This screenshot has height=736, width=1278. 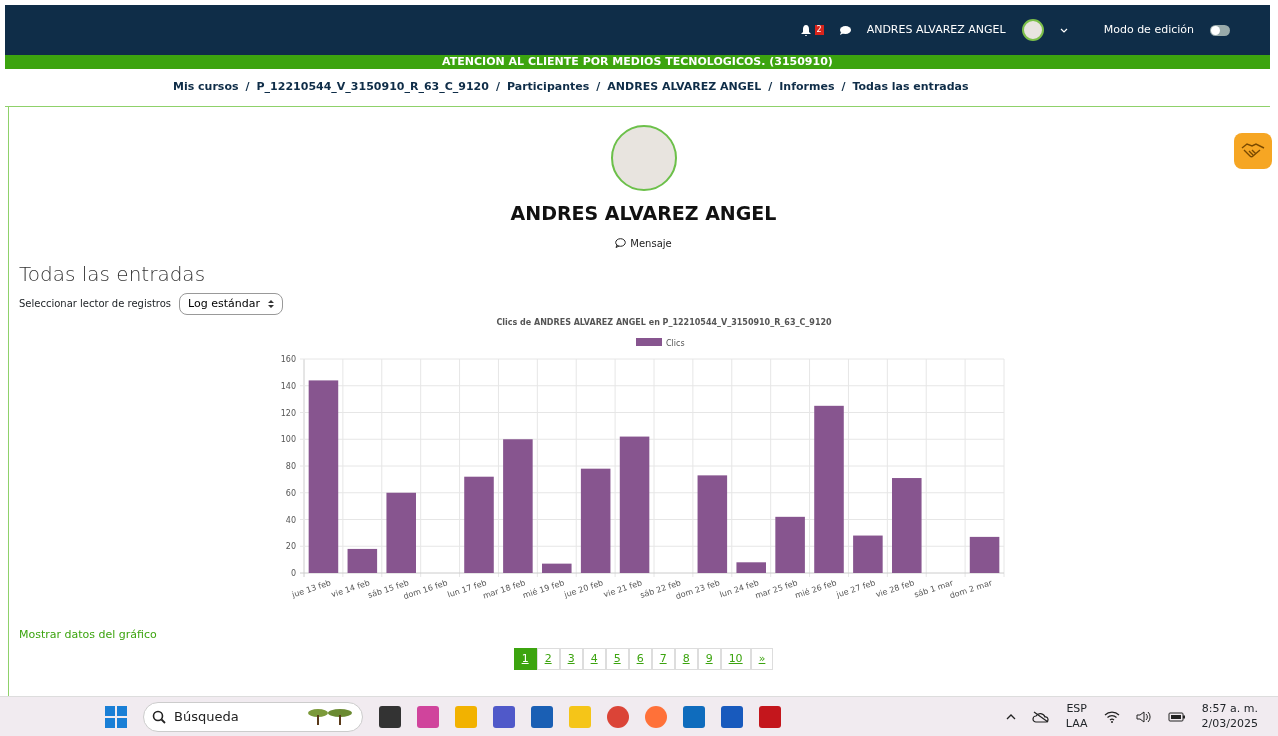 What do you see at coordinates (1032, 30) in the screenshot?
I see `user-avatar` at bounding box center [1032, 30].